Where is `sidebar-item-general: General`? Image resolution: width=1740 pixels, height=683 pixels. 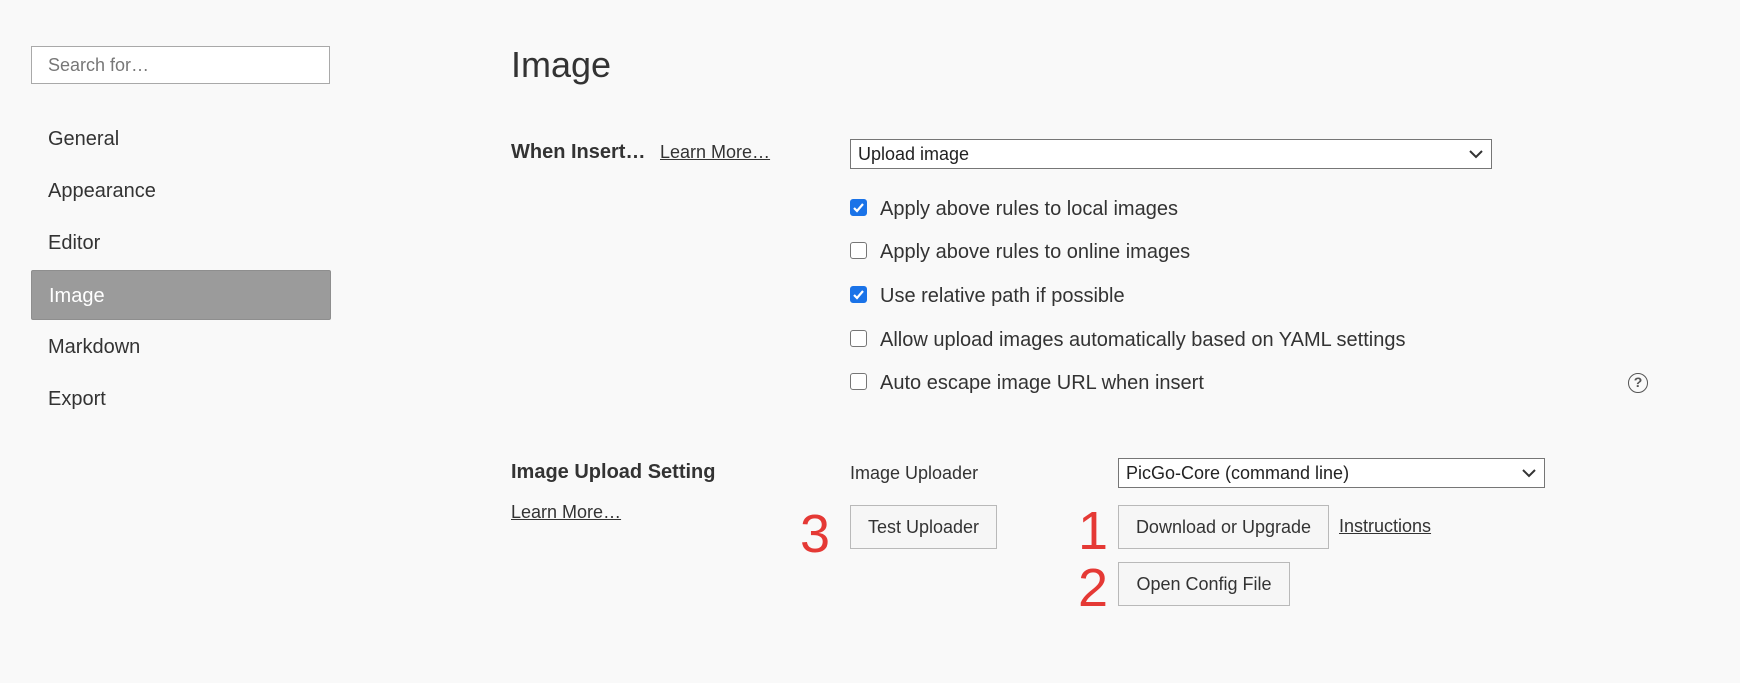
sidebar-item-general: General is located at coordinates (181, 139).